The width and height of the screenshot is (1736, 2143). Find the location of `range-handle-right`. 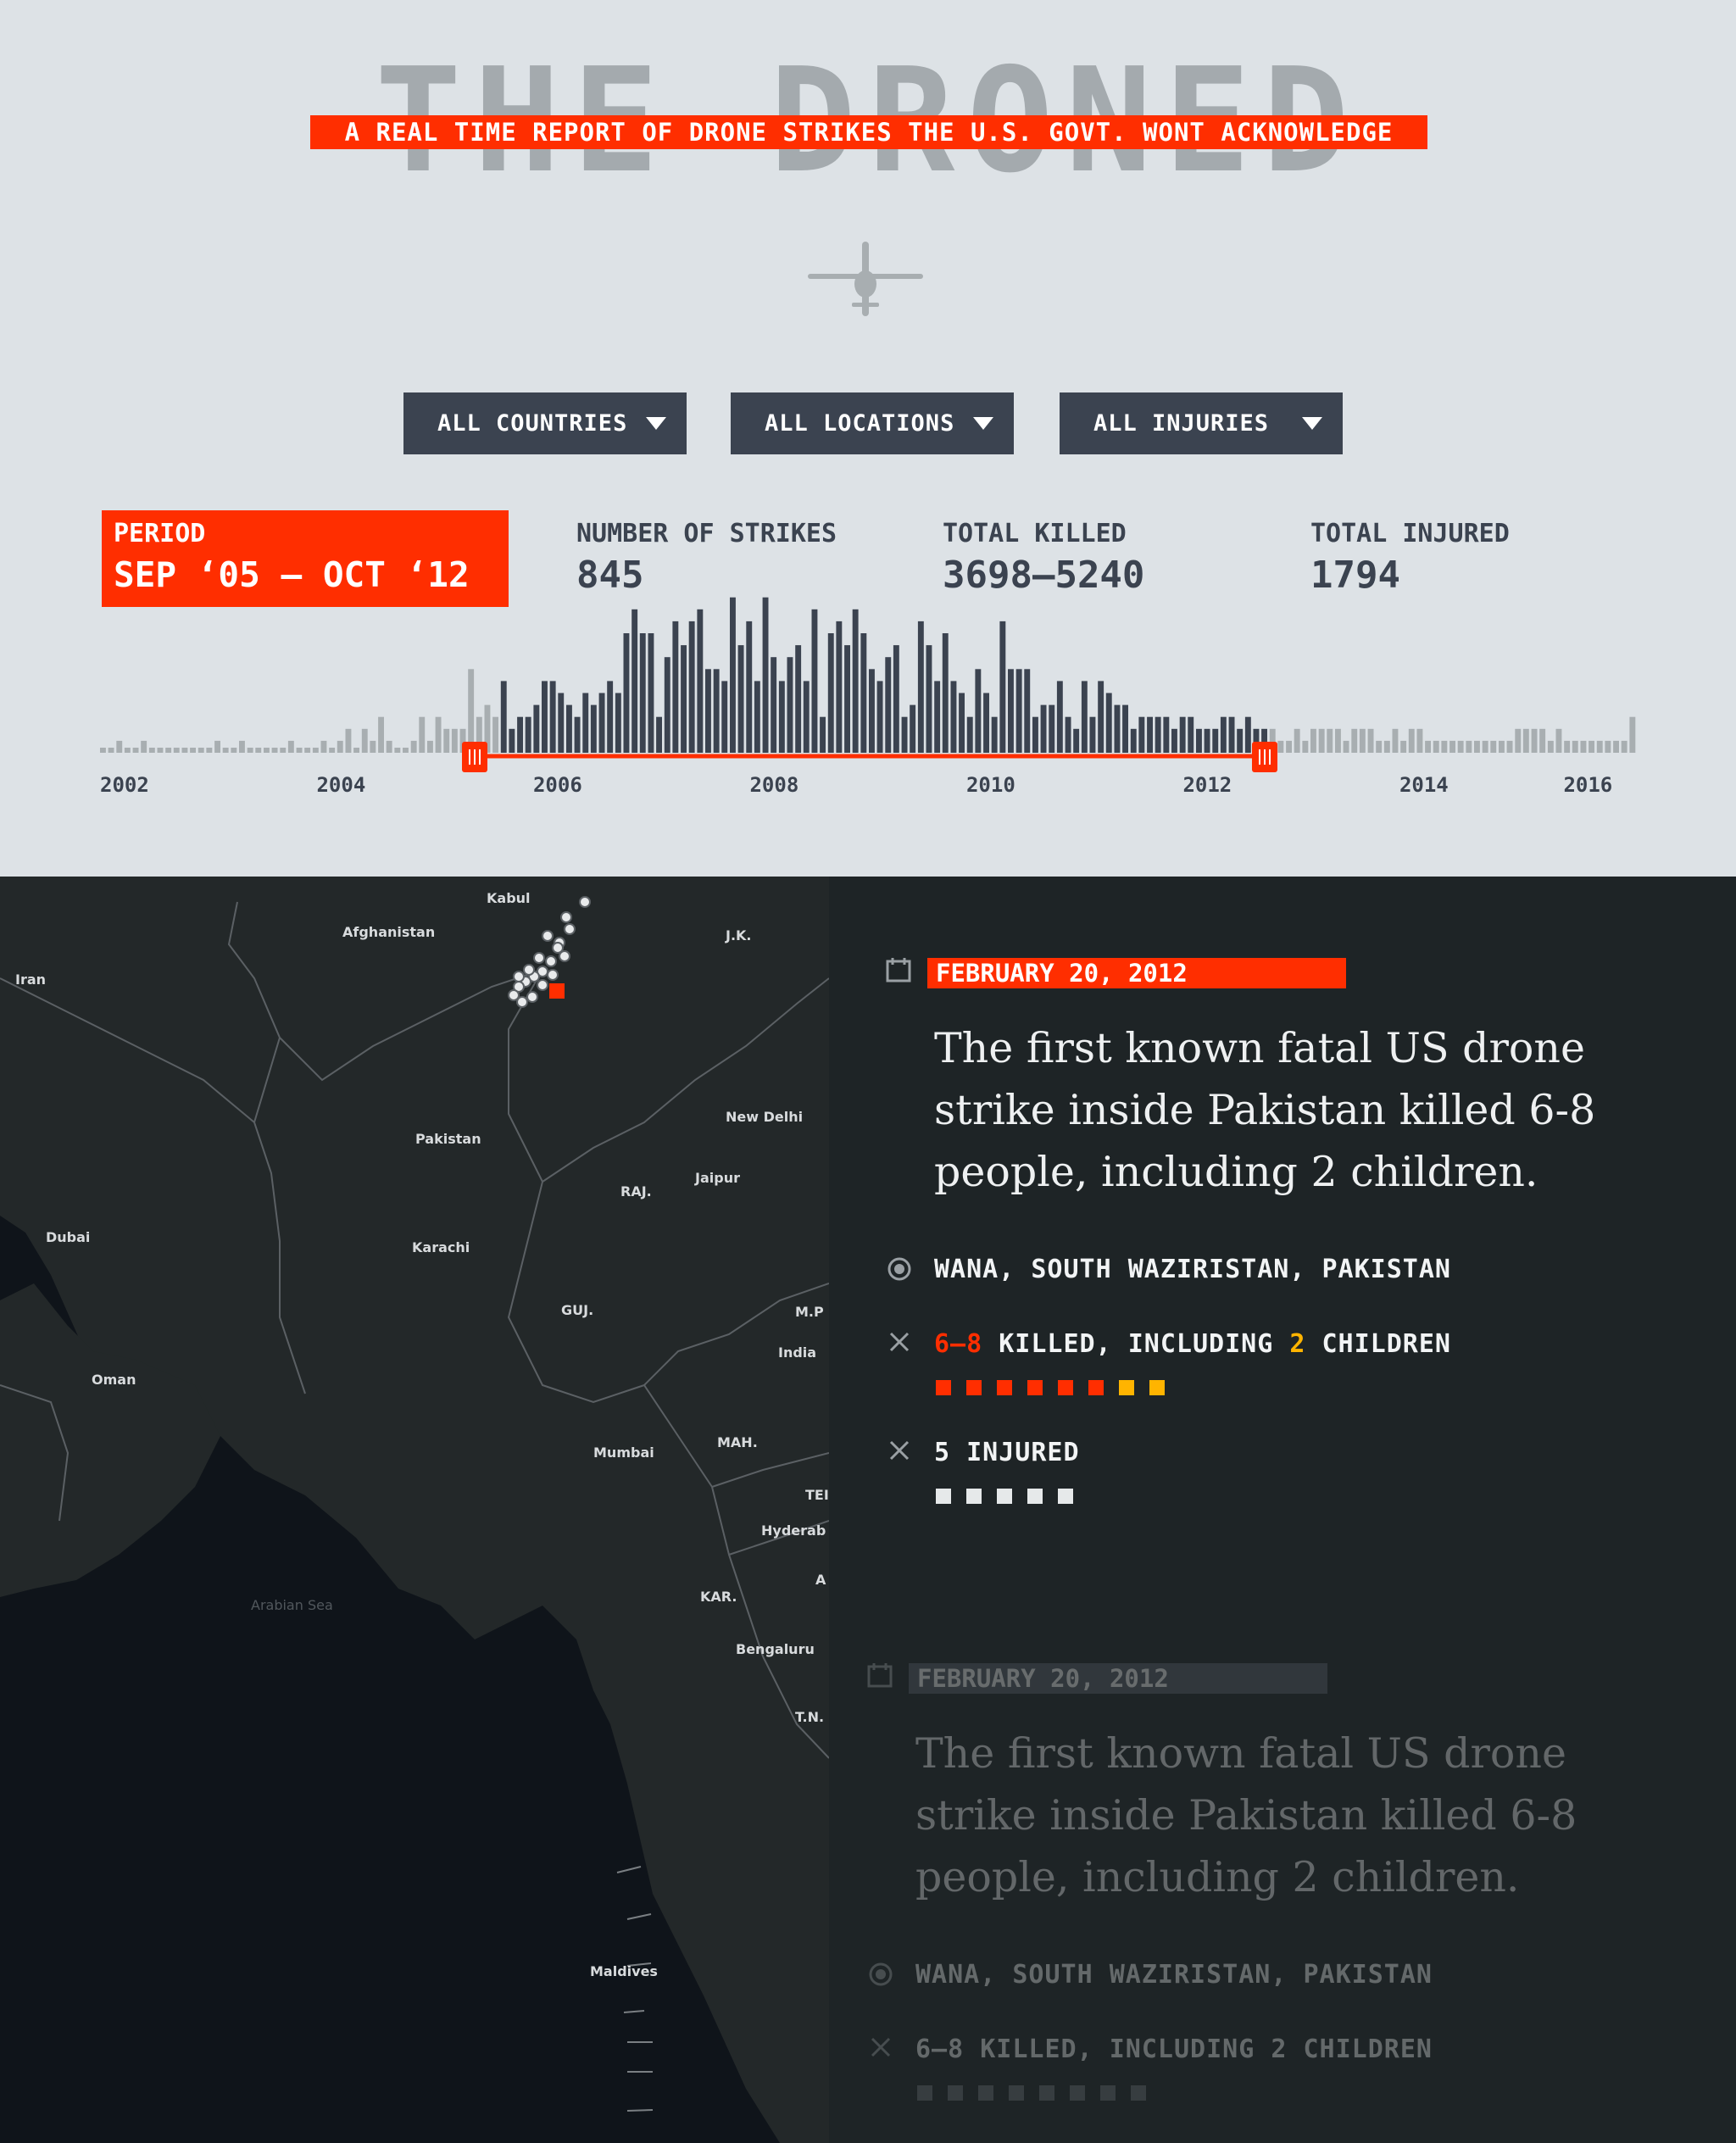

range-handle-right is located at coordinates (1264, 757).